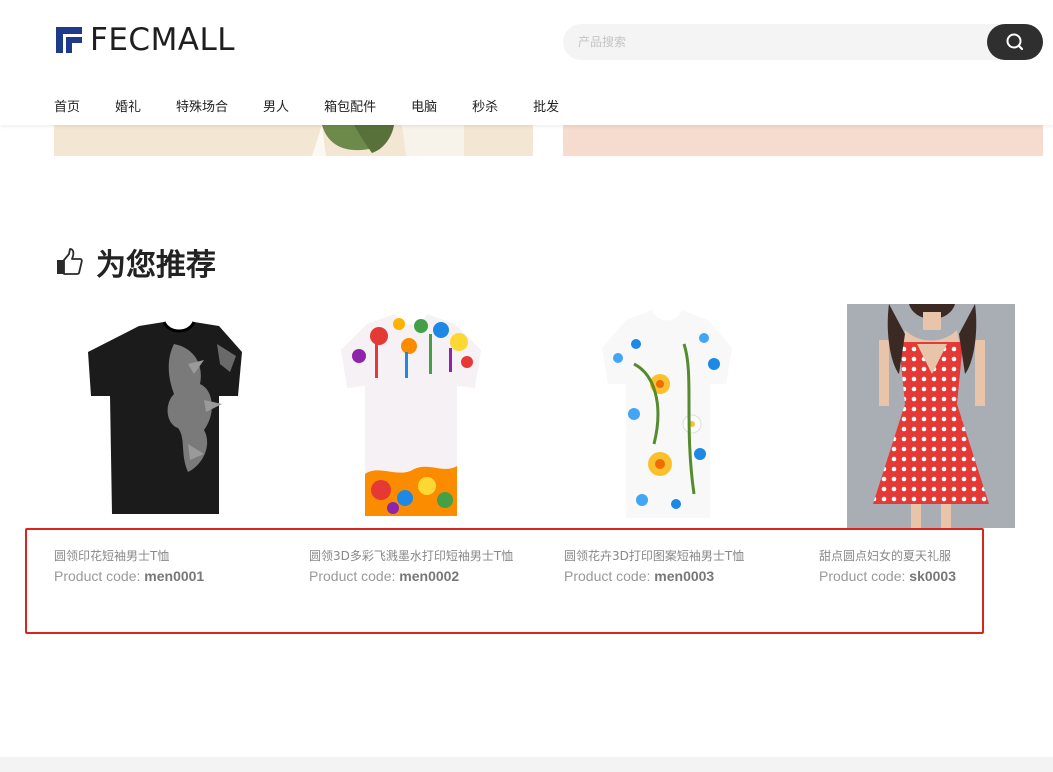  I want to click on product-code: Product code: sk0003, so click(887, 576).